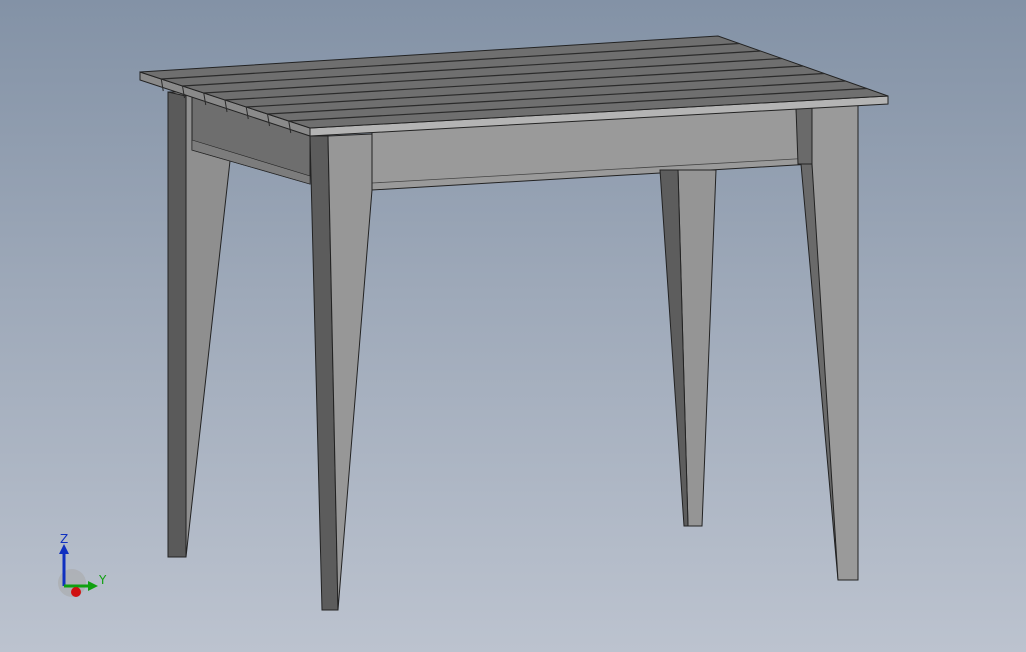  Describe the element at coordinates (76, 592) in the screenshot. I see `x-axis-sphere` at that location.